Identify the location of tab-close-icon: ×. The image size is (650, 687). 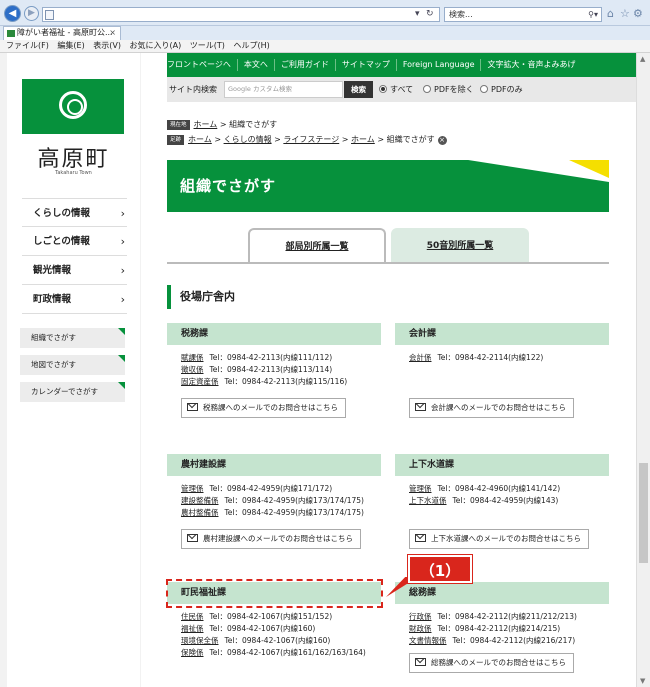
(112, 33).